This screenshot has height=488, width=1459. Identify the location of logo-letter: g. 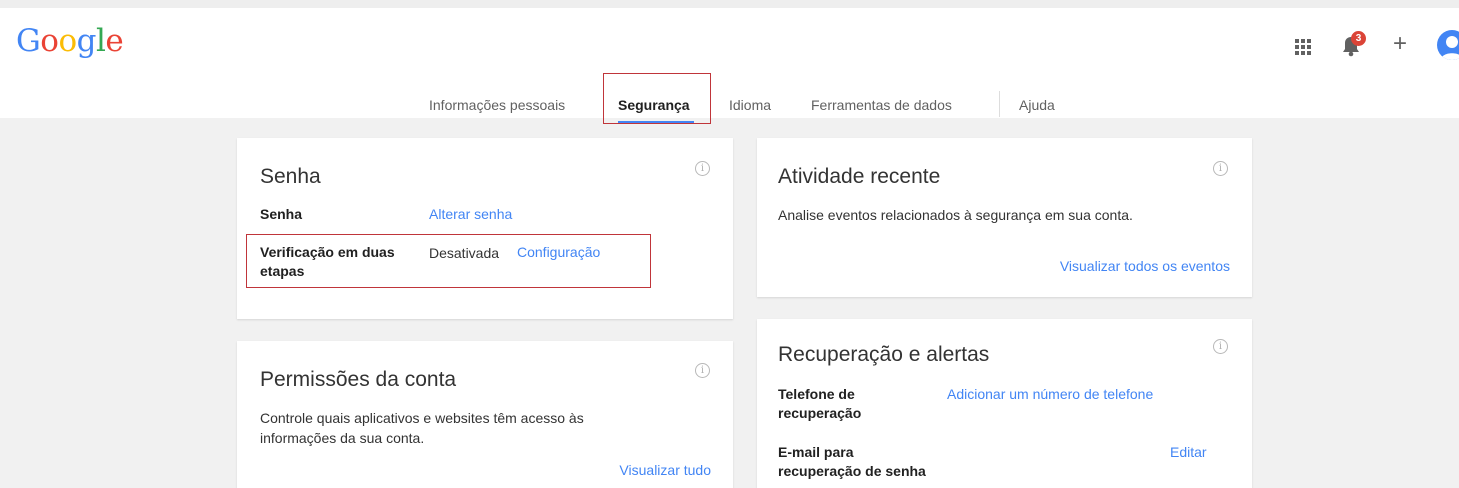
(86, 41).